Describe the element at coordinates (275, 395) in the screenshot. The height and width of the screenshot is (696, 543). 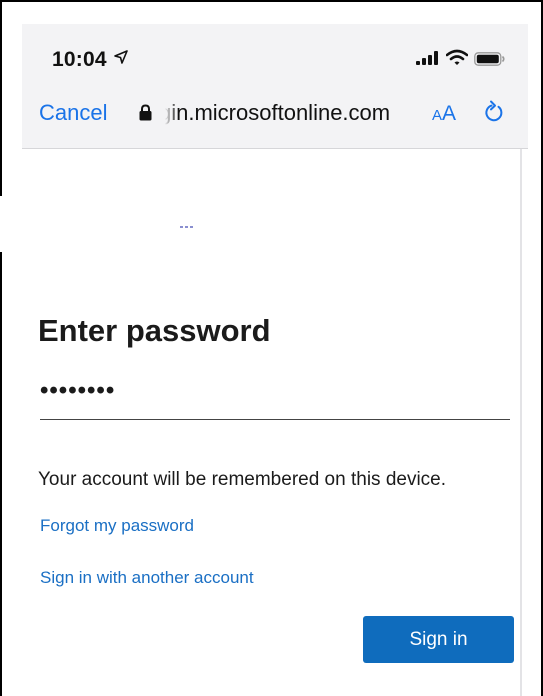
I see `password-input: ••••••••` at that location.